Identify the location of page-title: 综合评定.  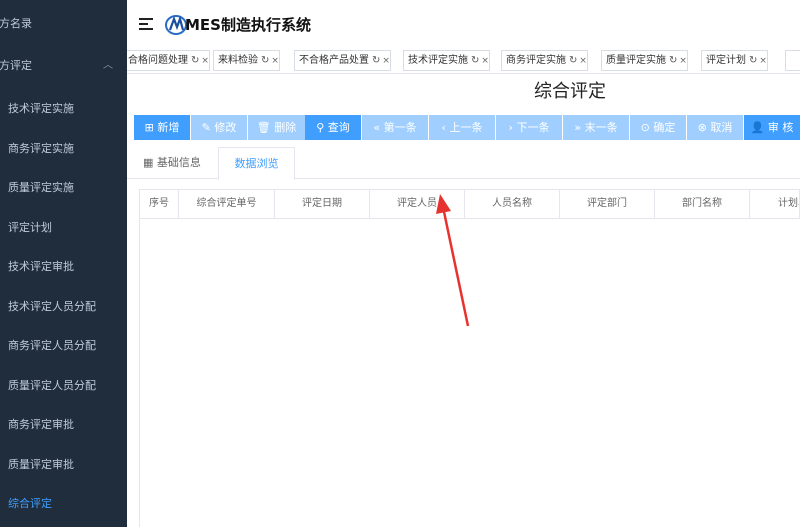
(570, 91).